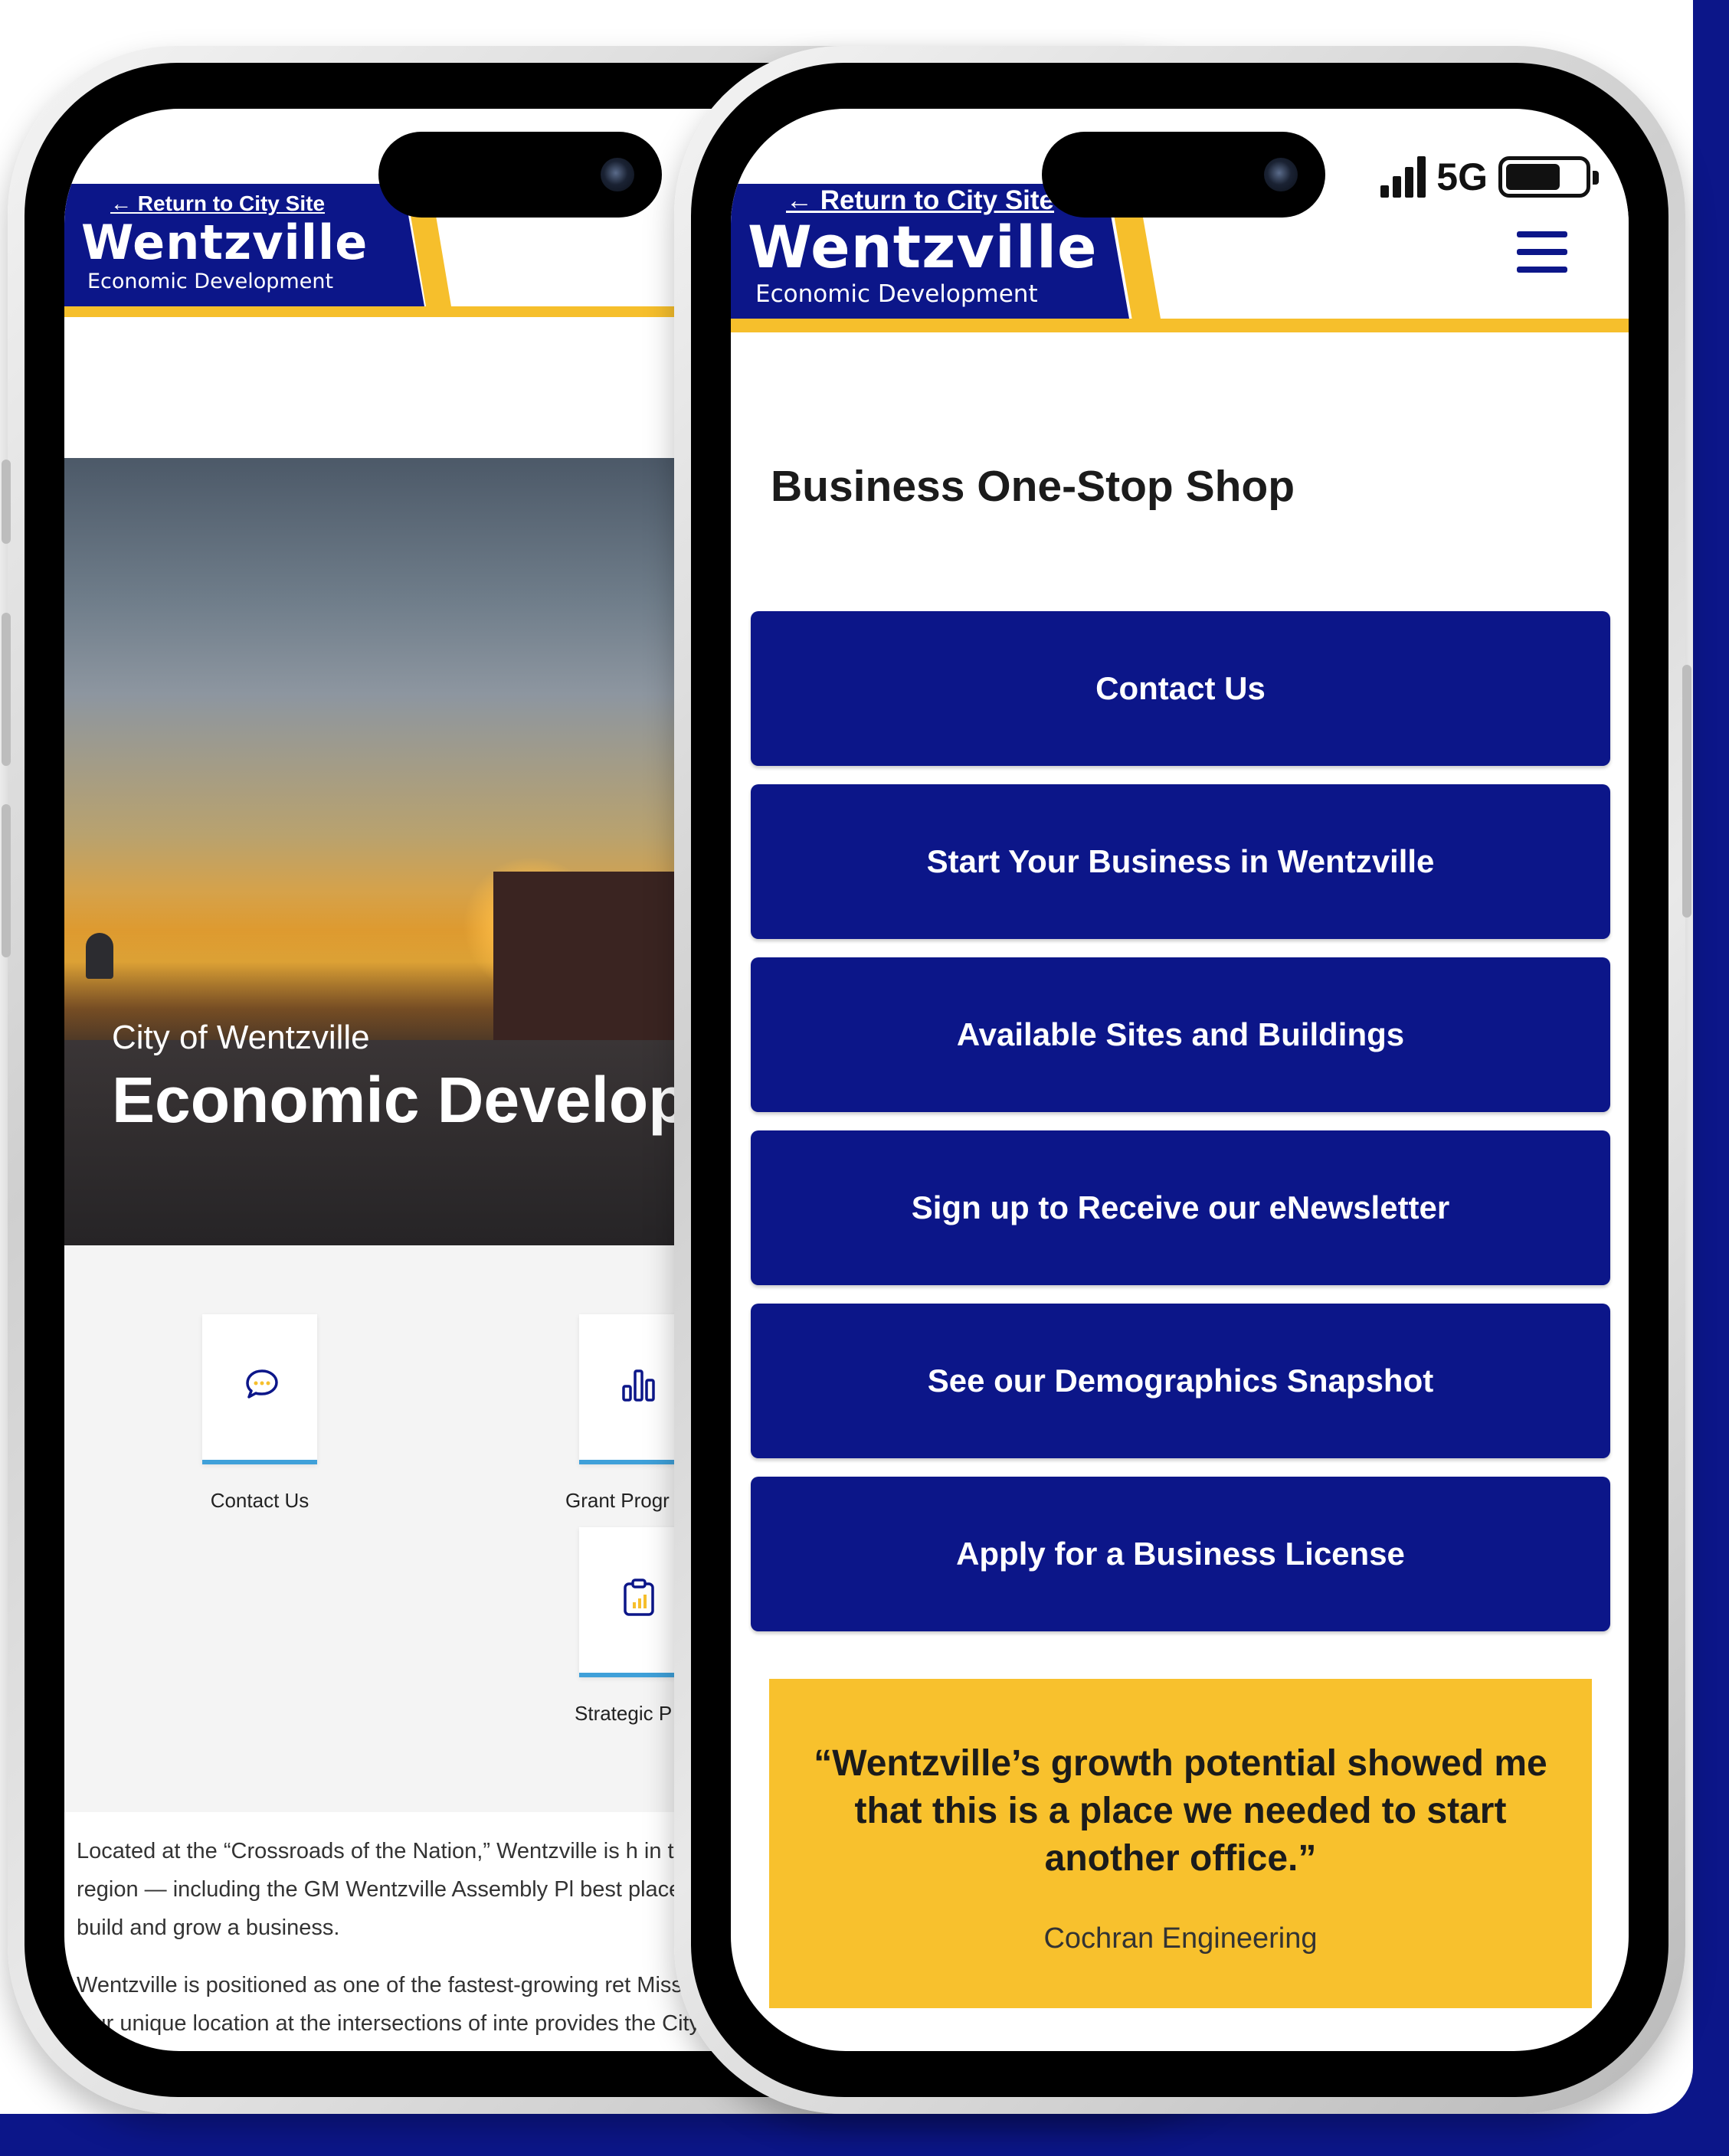  Describe the element at coordinates (1180, 1035) in the screenshot. I see `available-sites-button: Available Sites and Buildings` at that location.